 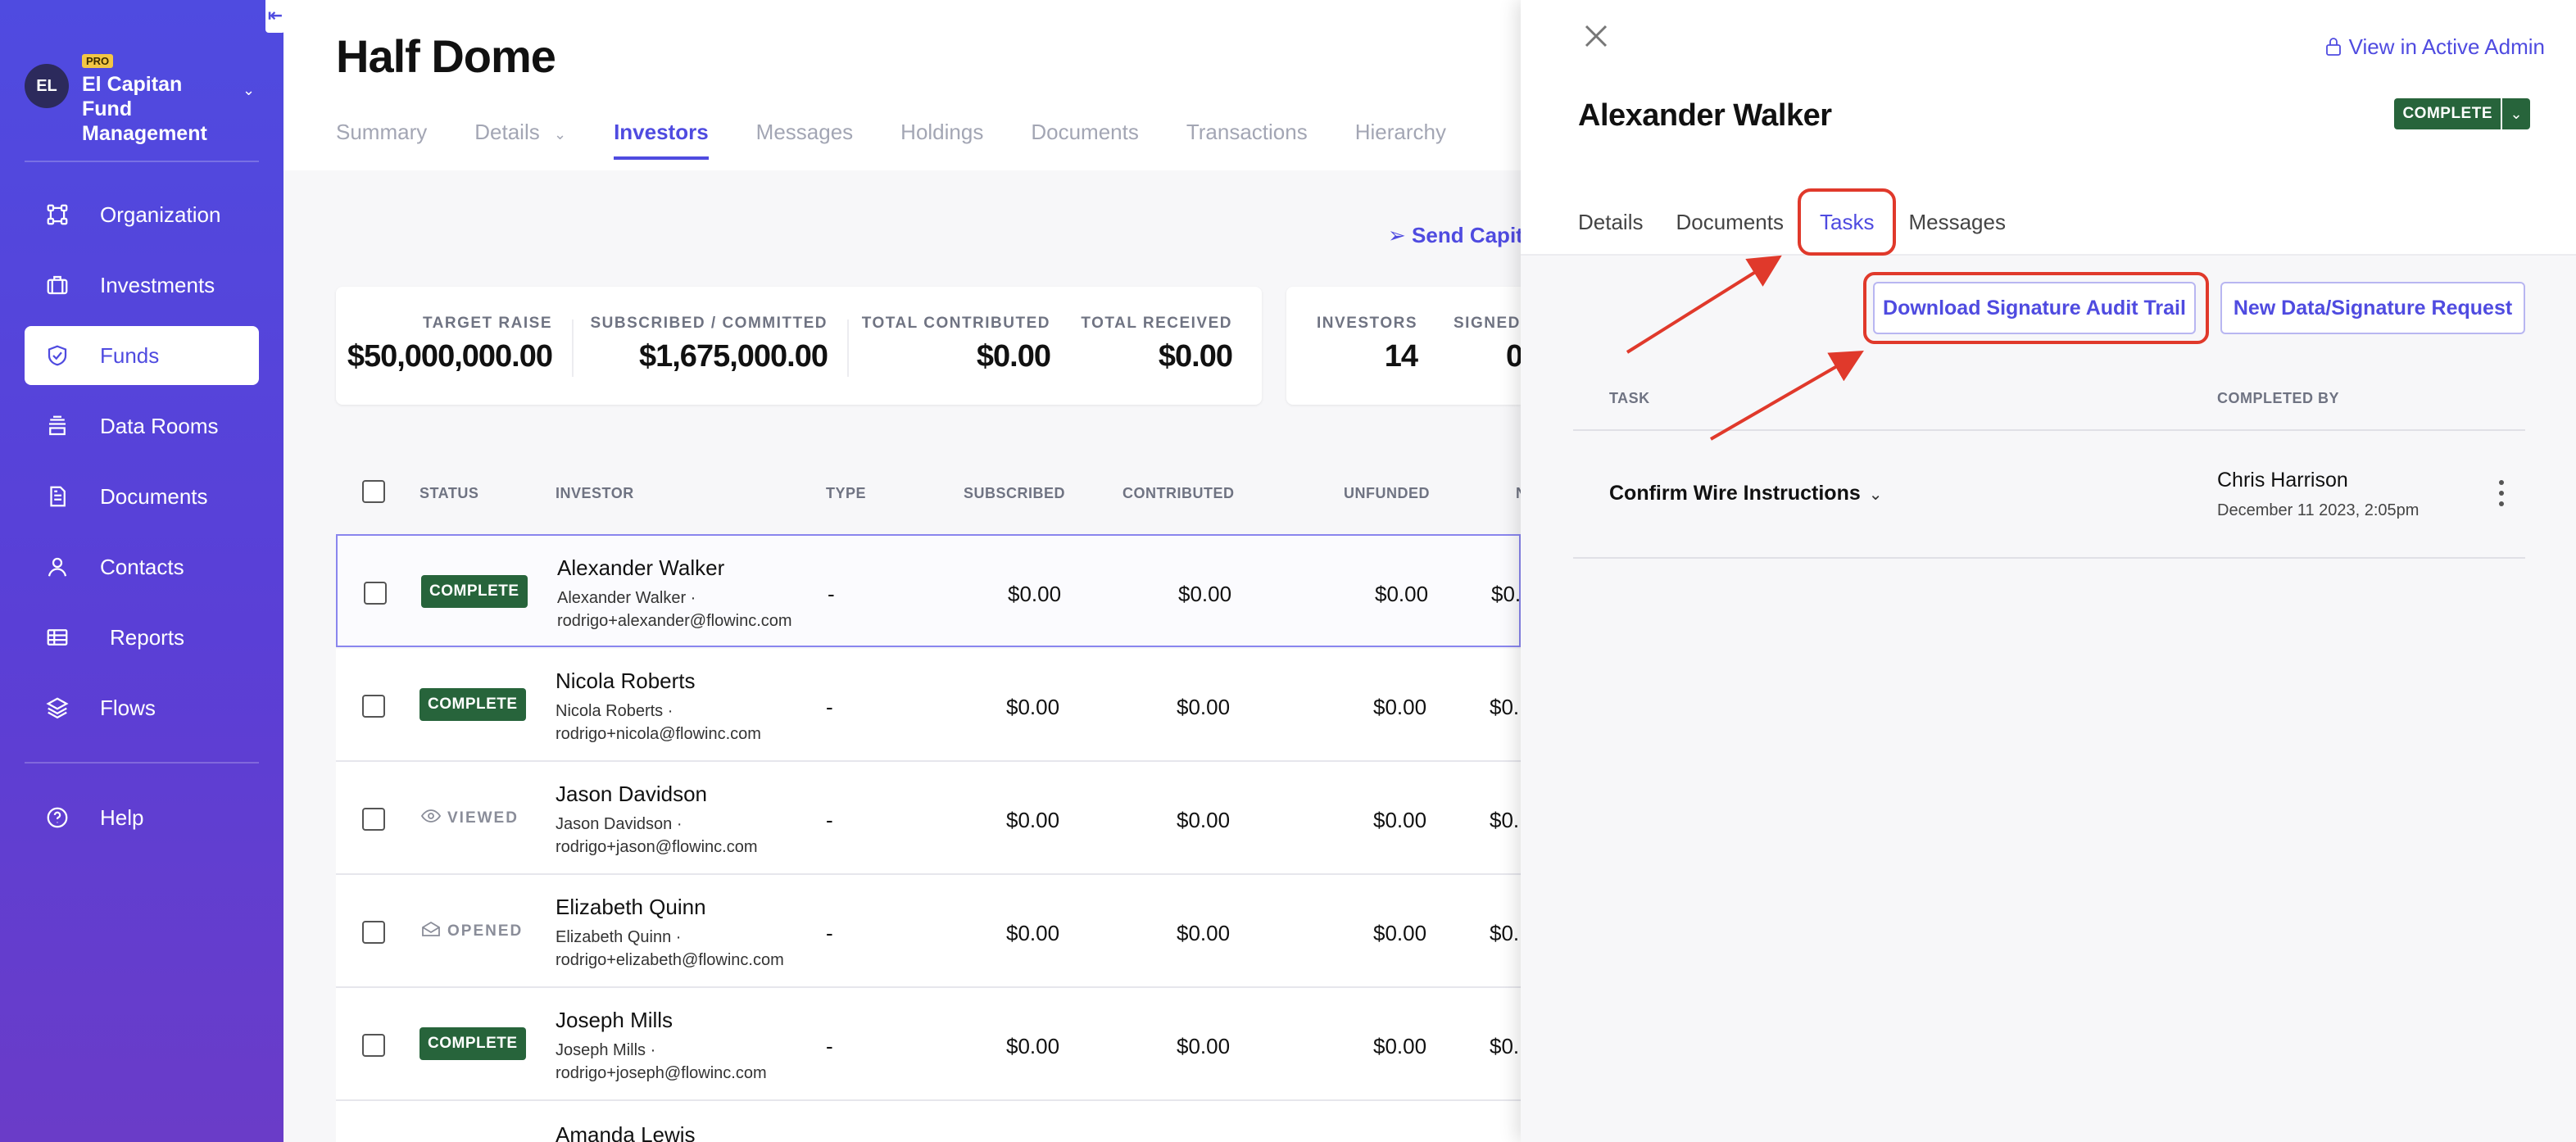 What do you see at coordinates (619, 937) in the screenshot?
I see `contact-name: Elizabeth Quinn ·` at bounding box center [619, 937].